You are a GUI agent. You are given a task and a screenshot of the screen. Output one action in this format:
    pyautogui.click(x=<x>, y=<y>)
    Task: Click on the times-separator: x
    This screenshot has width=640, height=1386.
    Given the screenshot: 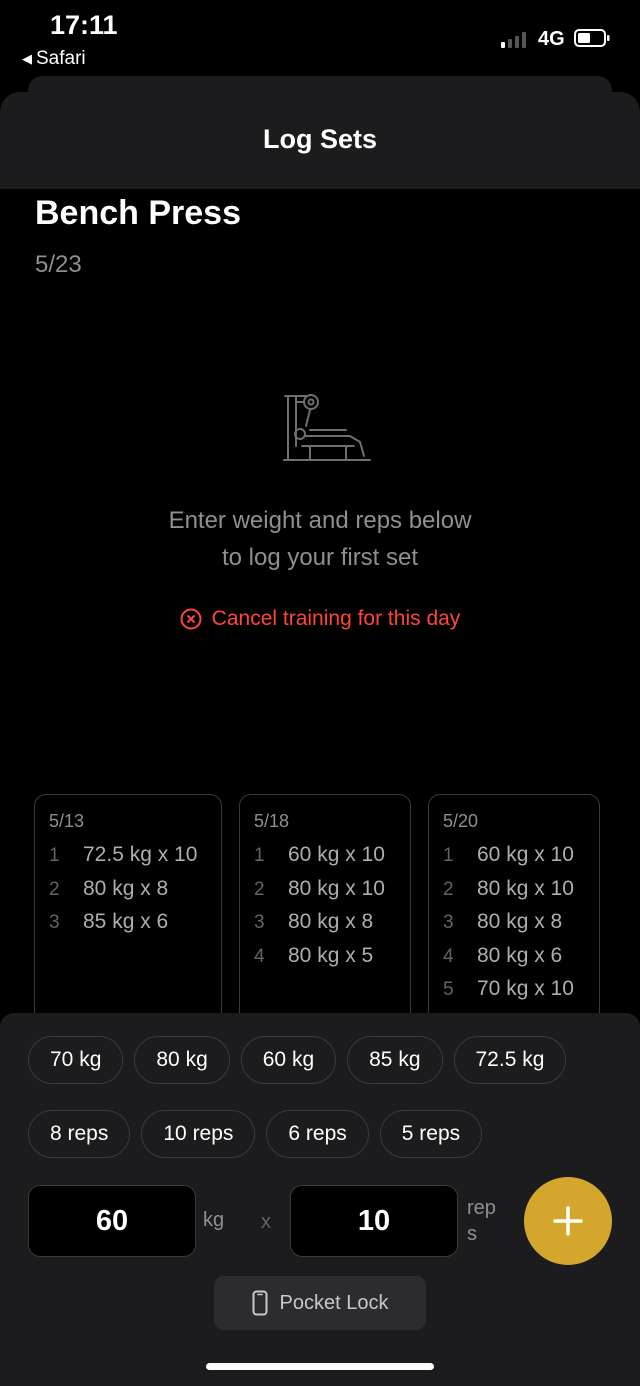 What is the action you would take?
    pyautogui.click(x=266, y=1222)
    